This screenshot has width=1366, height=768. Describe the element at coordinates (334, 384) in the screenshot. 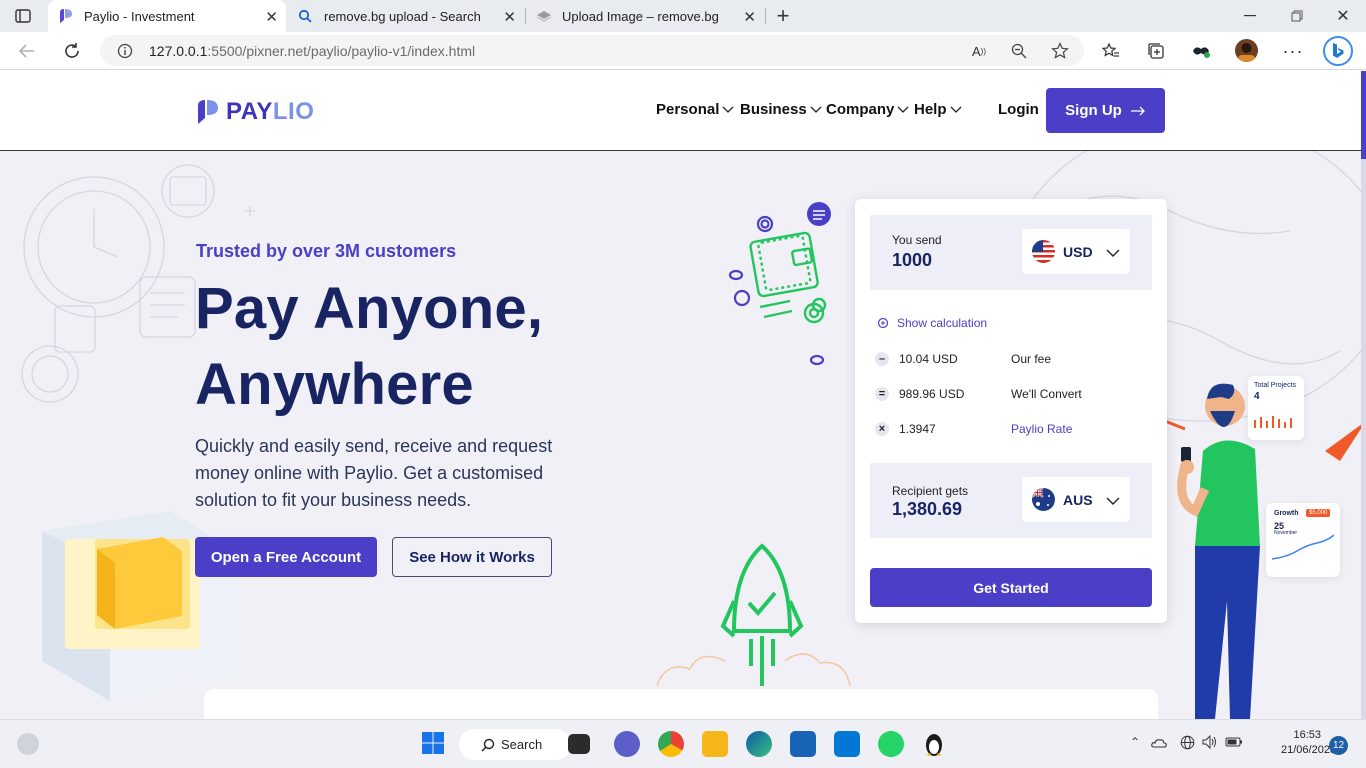

I see `hero-title-line2: Anywhere` at that location.